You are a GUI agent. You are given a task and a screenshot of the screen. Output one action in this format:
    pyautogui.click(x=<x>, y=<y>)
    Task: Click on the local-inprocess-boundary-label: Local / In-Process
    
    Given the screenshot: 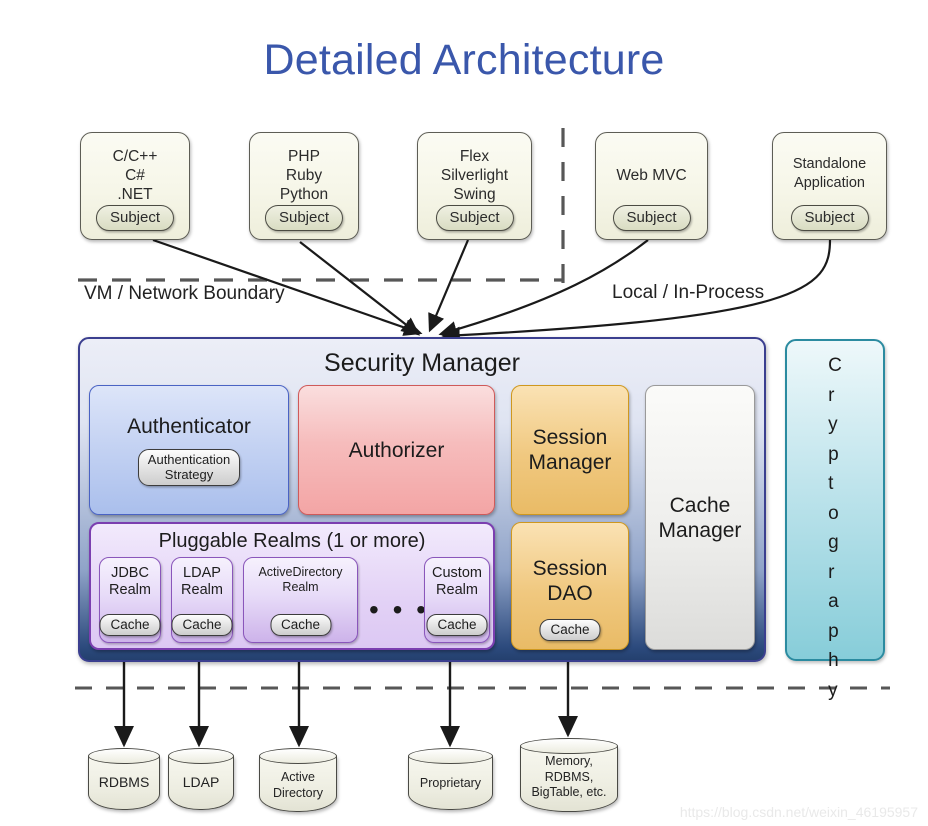 What is the action you would take?
    pyautogui.click(x=688, y=292)
    